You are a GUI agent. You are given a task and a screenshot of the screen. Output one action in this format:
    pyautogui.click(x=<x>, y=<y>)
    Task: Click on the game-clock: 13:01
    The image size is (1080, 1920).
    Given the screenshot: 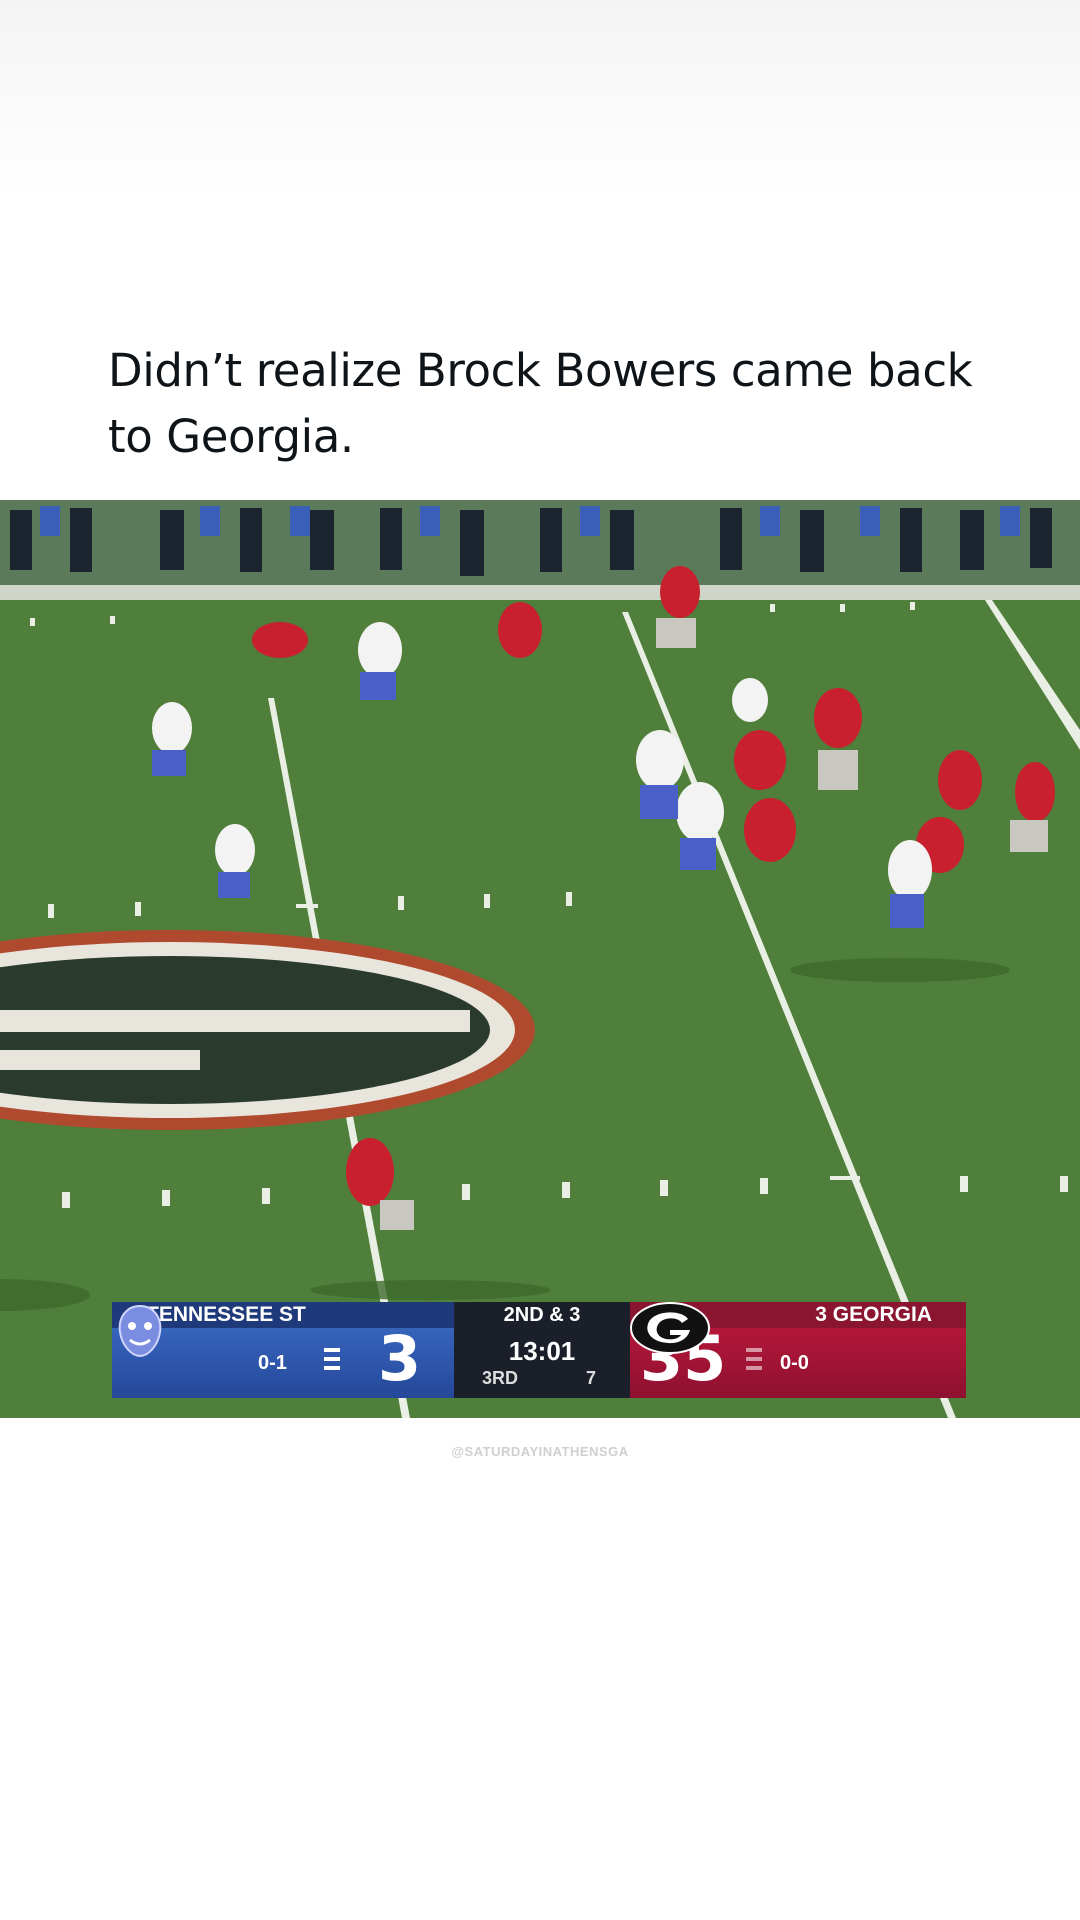 What is the action you would take?
    pyautogui.click(x=542, y=1351)
    